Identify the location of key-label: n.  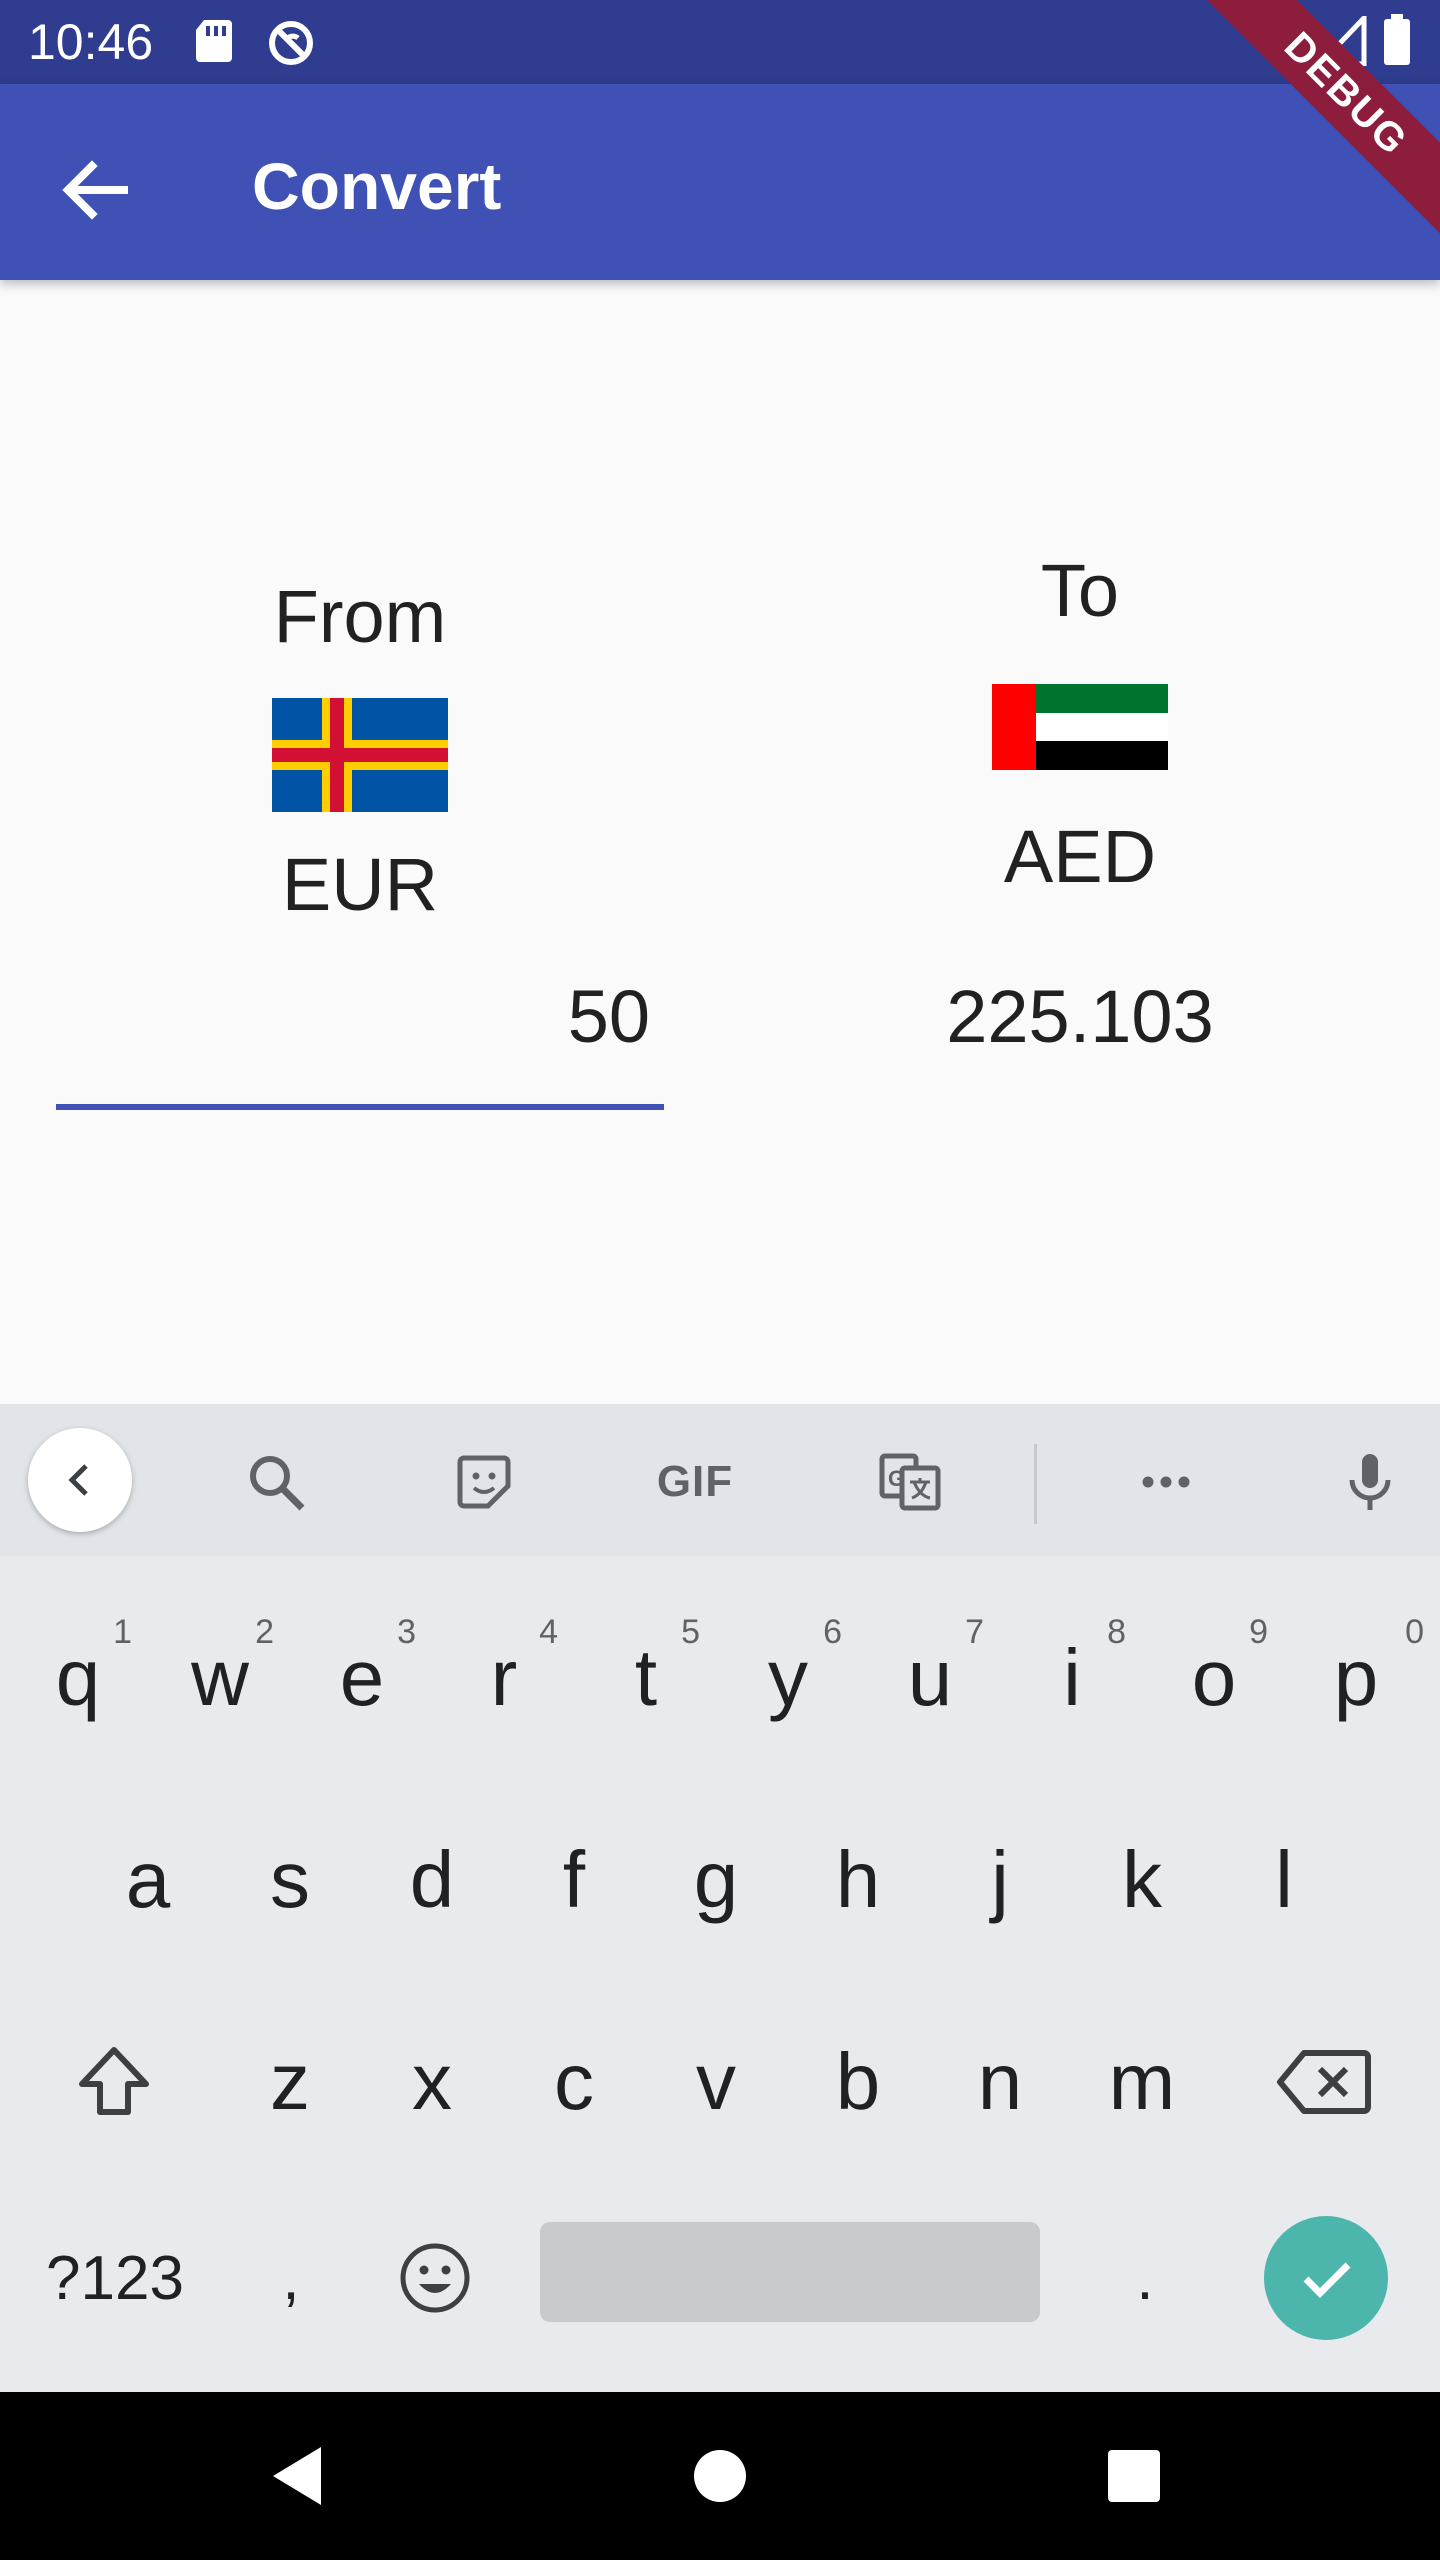
(1000, 2081).